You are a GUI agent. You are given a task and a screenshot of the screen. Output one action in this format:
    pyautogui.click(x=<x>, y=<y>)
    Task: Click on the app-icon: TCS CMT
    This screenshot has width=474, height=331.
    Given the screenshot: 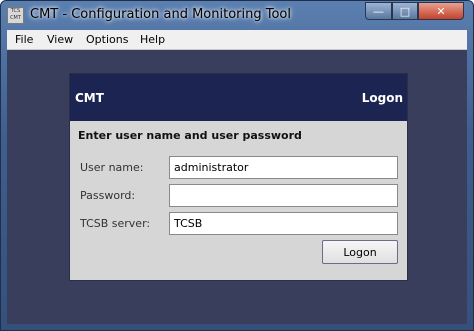 What is the action you would take?
    pyautogui.click(x=15, y=15)
    